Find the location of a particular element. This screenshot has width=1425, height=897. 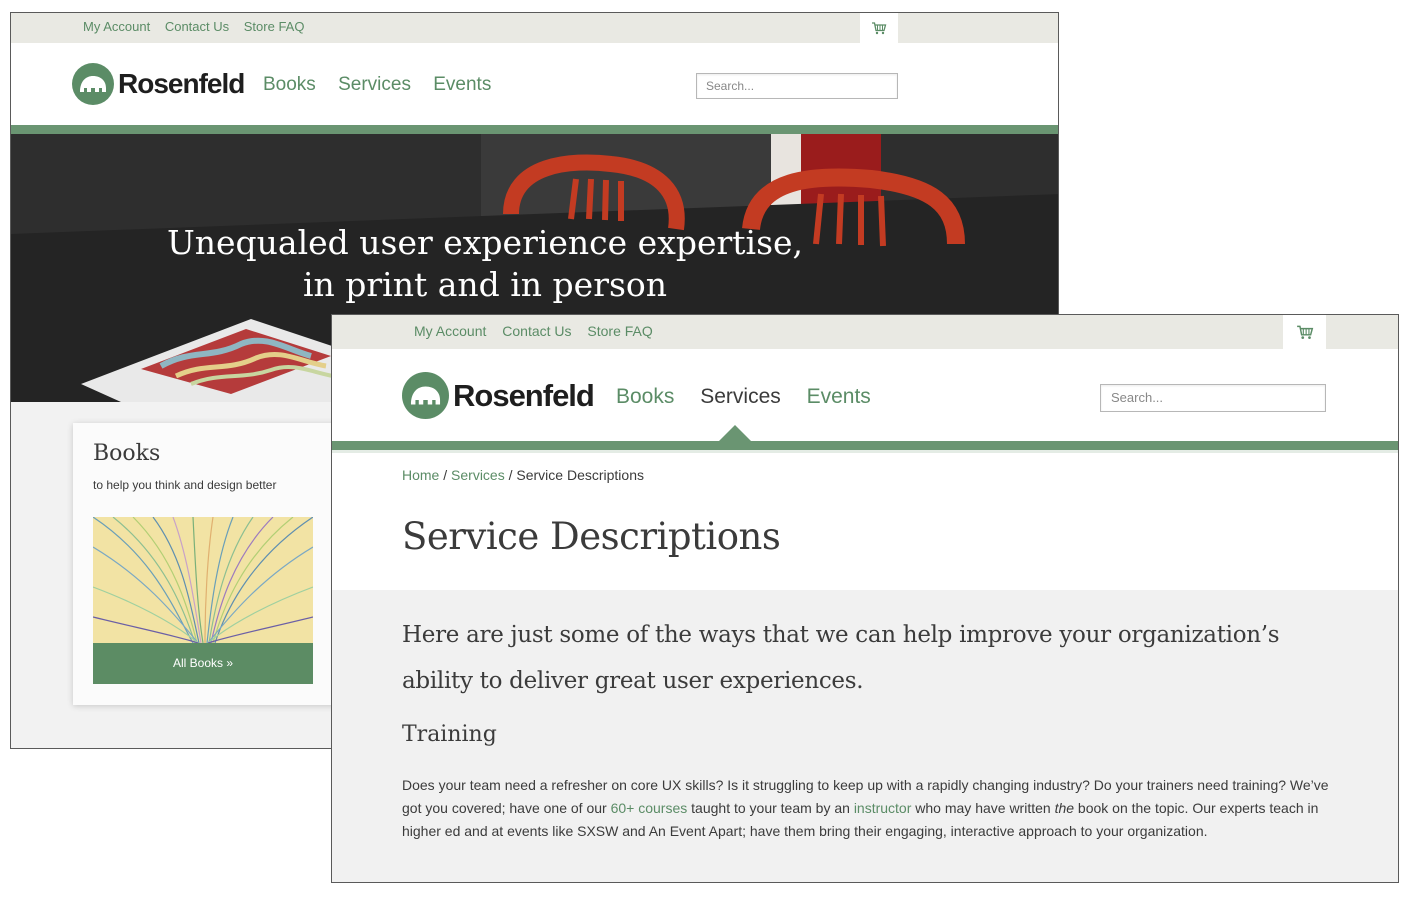

breadcrumb-home: Home is located at coordinates (420, 475).